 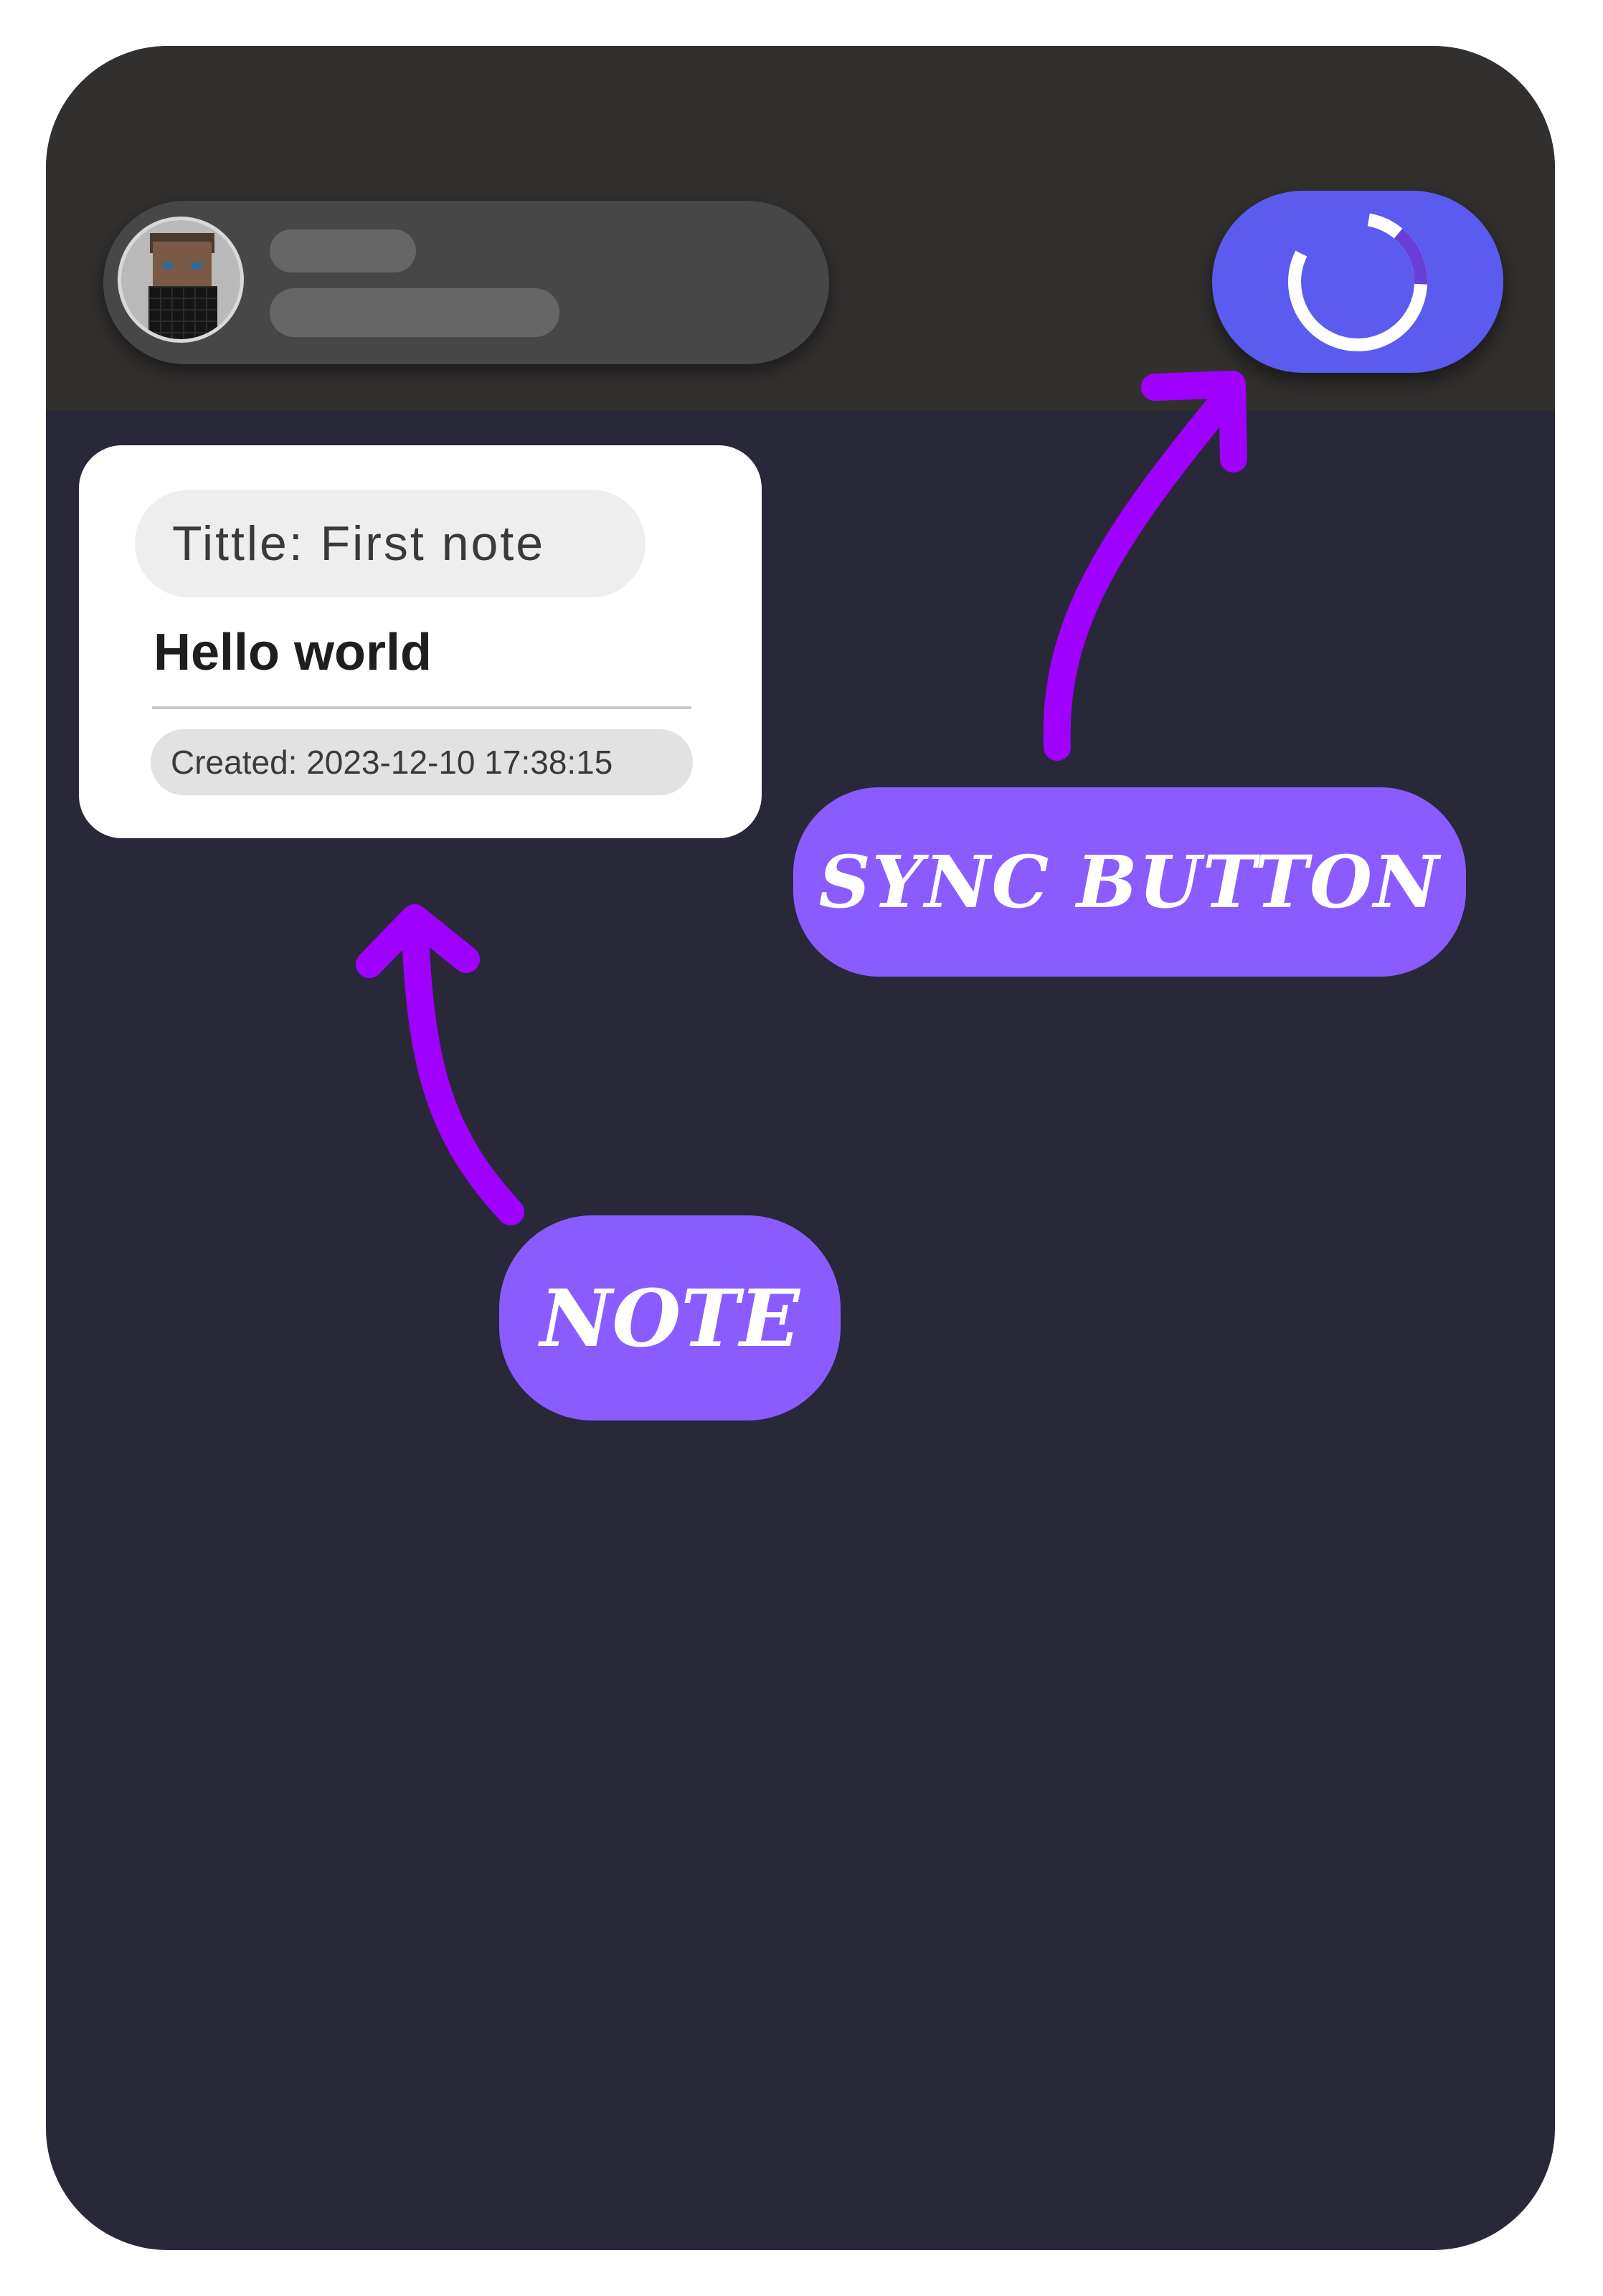 What do you see at coordinates (670, 1318) in the screenshot?
I see `note-callout: Note` at bounding box center [670, 1318].